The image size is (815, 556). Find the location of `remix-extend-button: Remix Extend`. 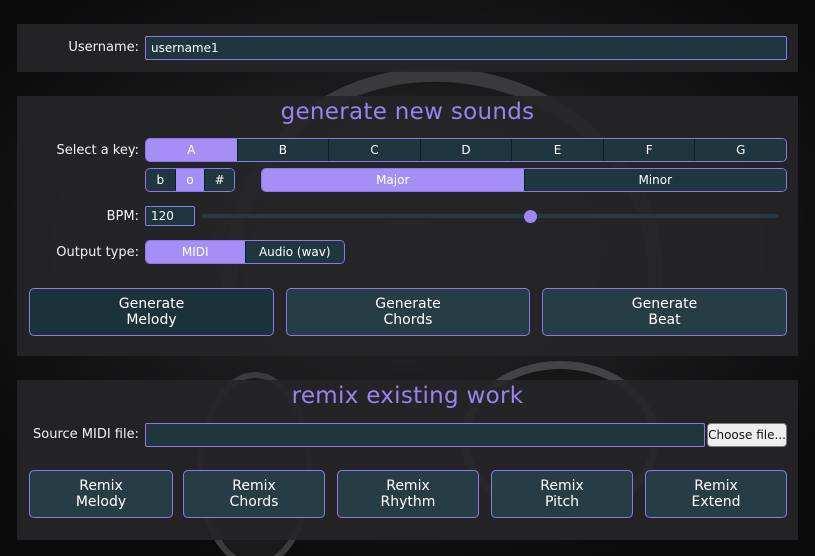

remix-extend-button: Remix Extend is located at coordinates (716, 494).